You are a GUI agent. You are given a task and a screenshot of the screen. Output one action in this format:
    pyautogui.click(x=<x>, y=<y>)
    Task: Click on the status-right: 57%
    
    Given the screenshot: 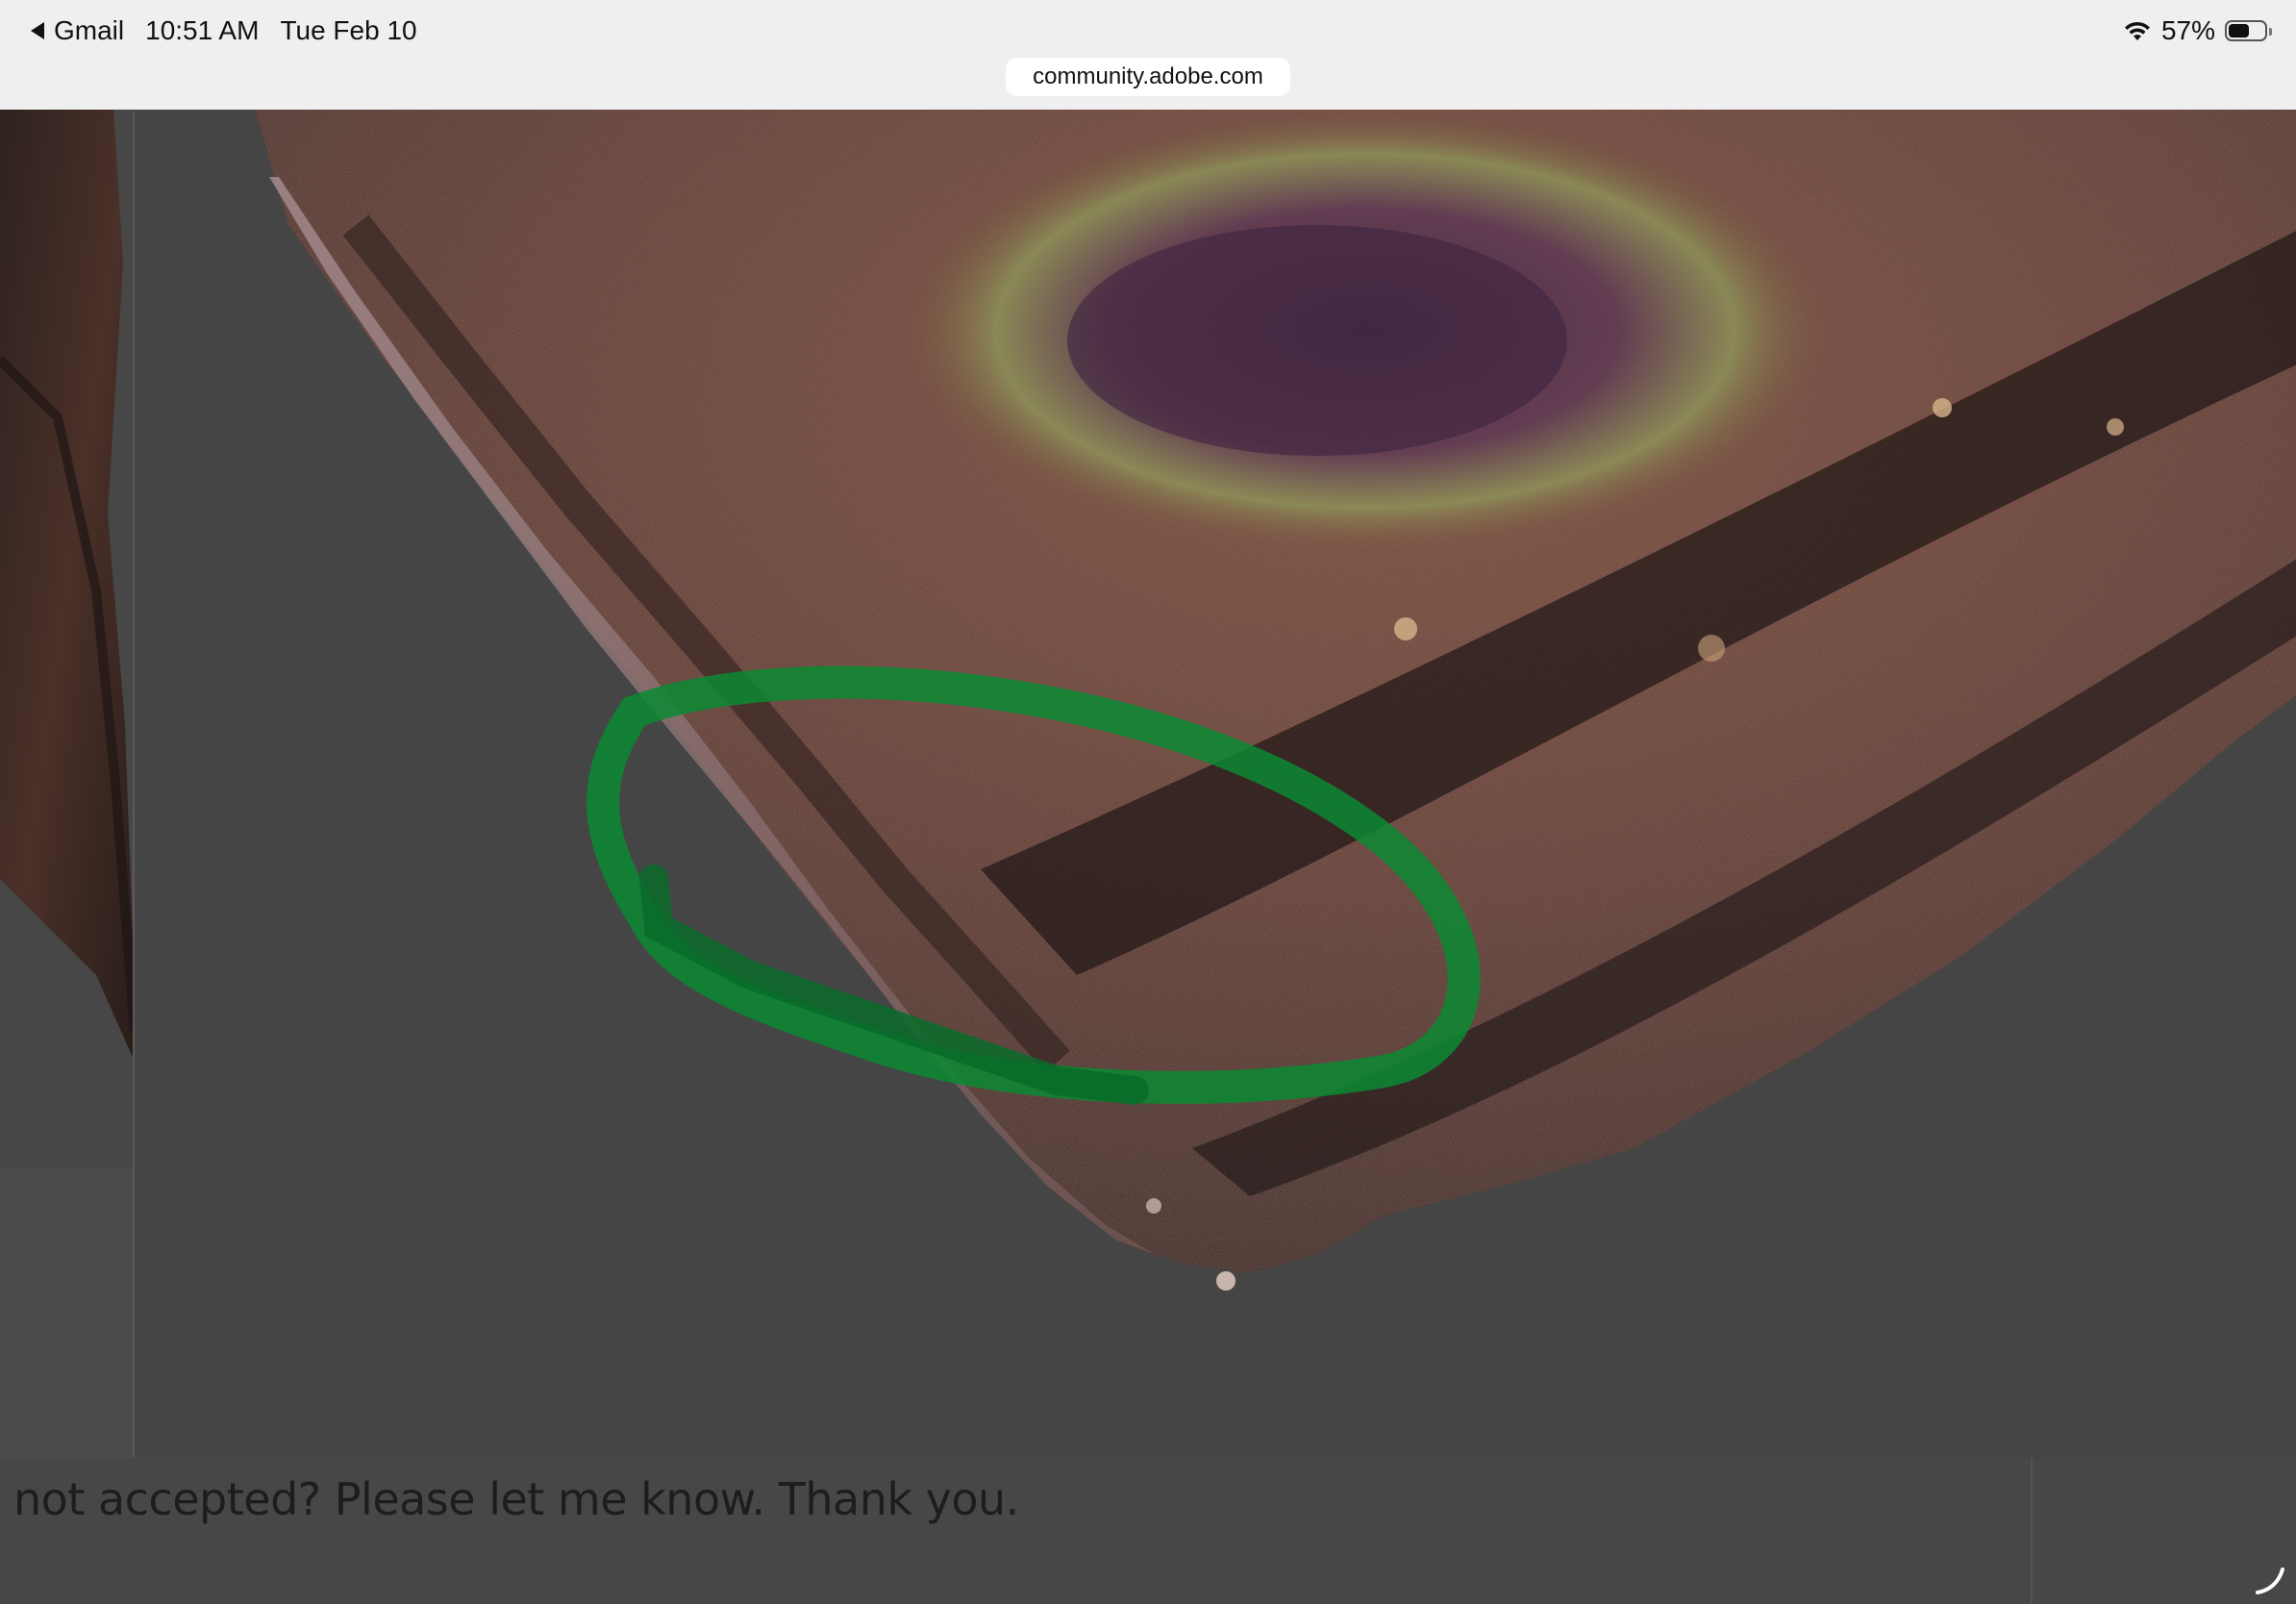 What is the action you would take?
    pyautogui.click(x=2197, y=30)
    